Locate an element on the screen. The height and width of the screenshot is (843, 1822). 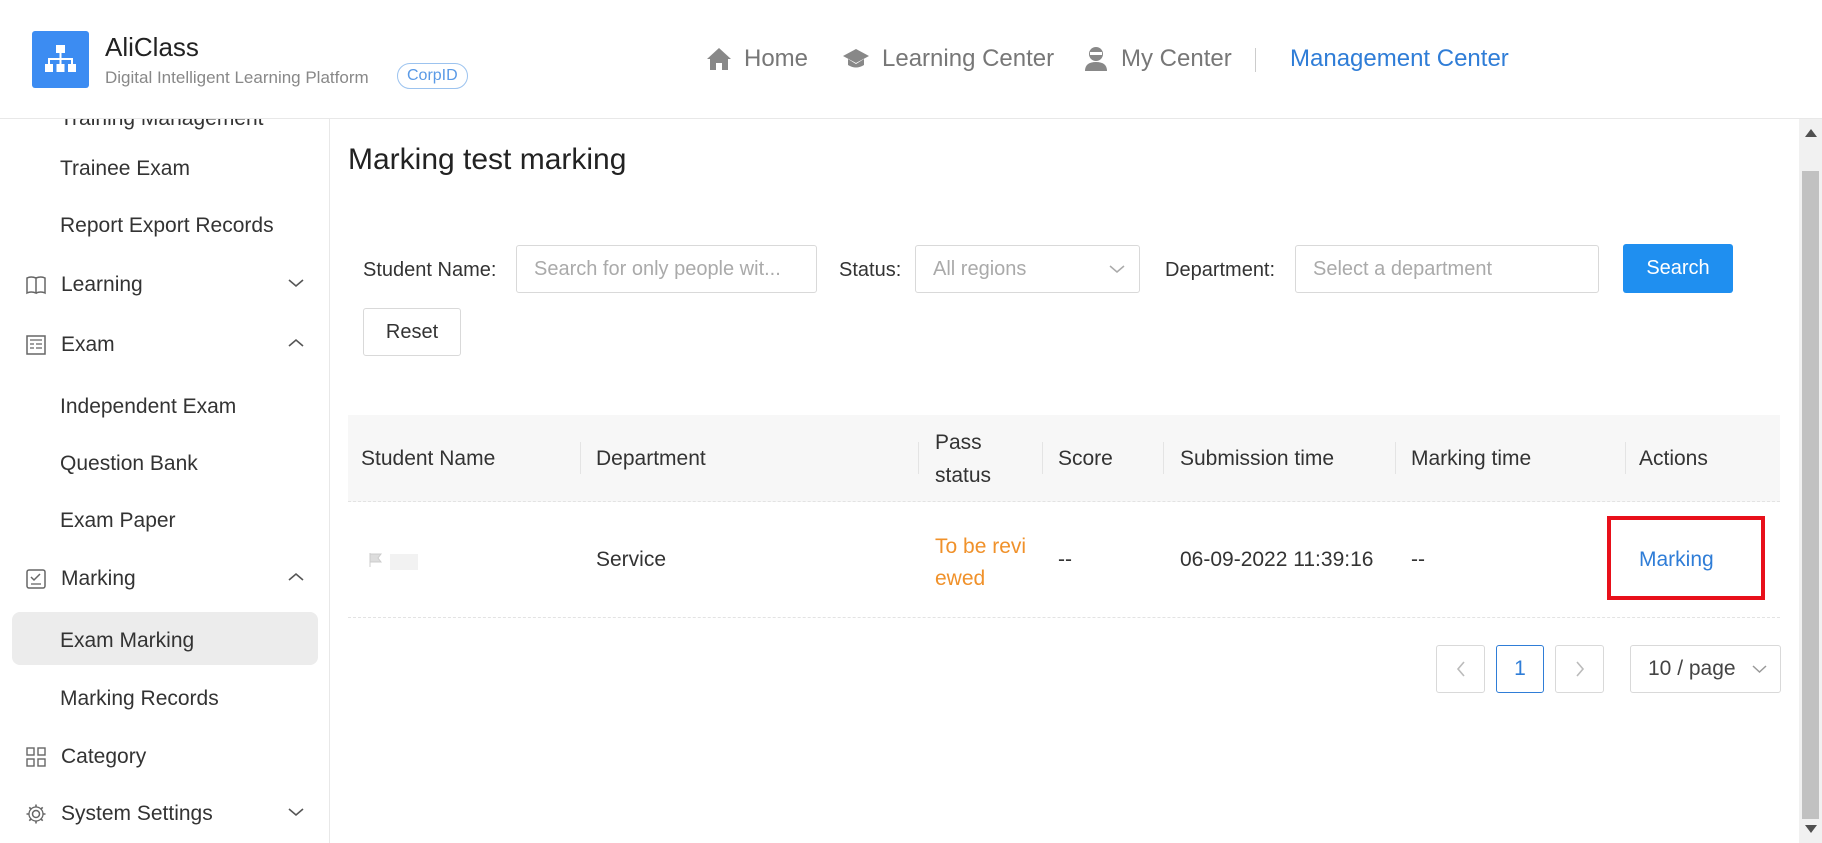
sidebar-item-marking-records: Marking Records is located at coordinates (139, 699).